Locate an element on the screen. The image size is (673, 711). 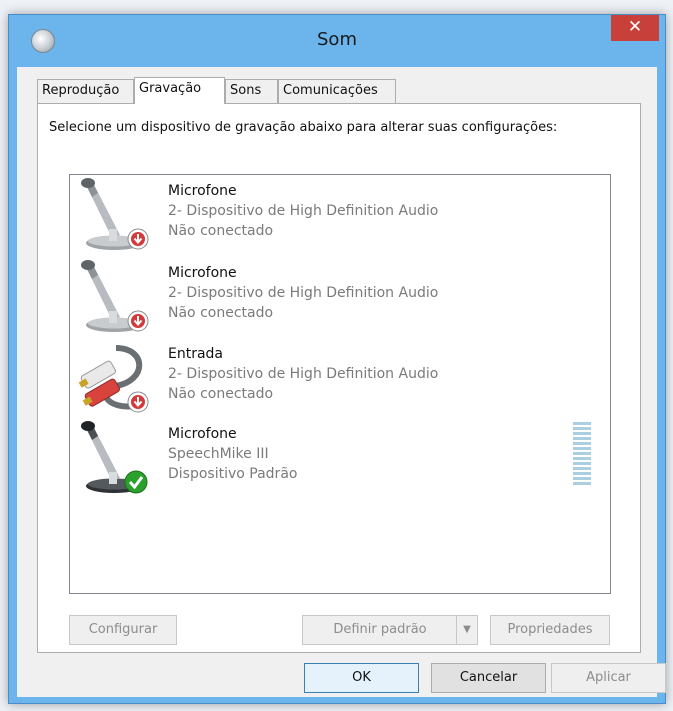
properties-button: Propriedades is located at coordinates (550, 630).